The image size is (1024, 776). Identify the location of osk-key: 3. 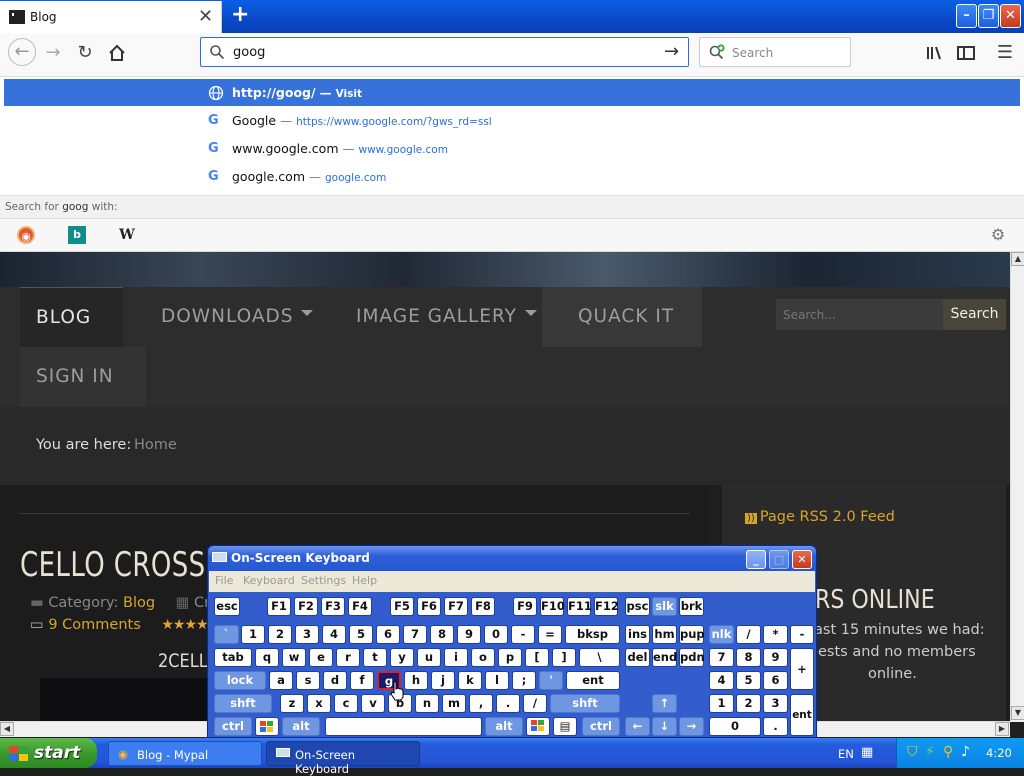
(775, 703).